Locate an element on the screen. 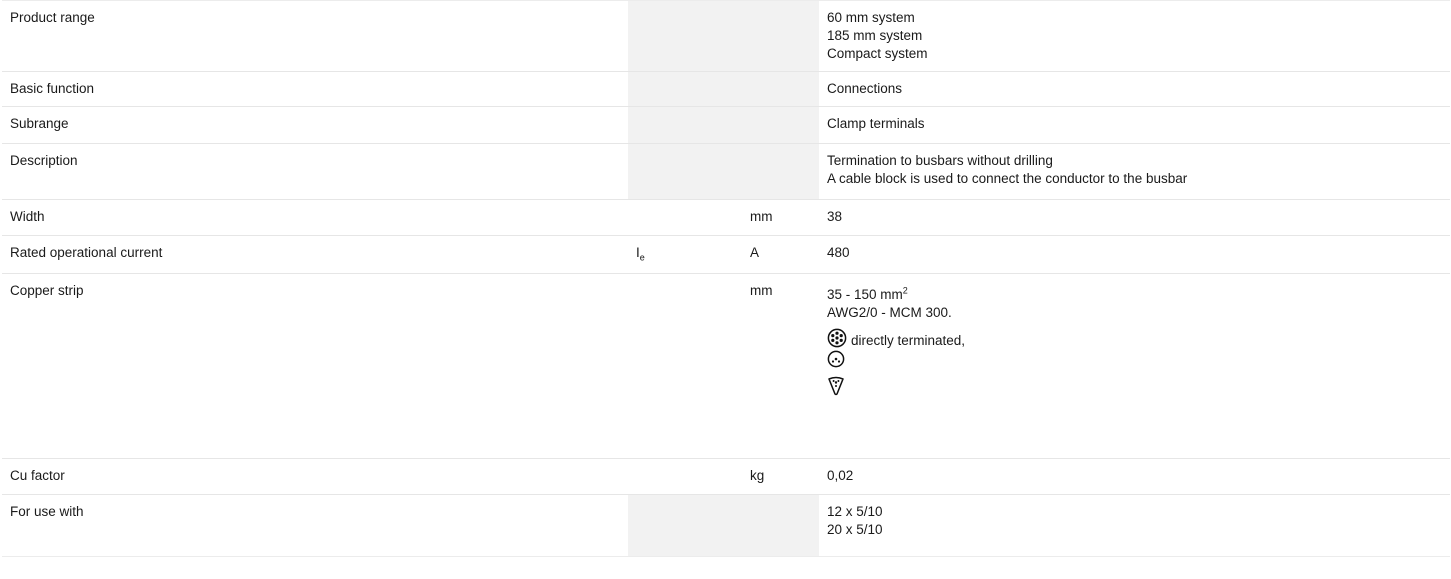  copper-range: 35 - 150 mm2 is located at coordinates (1134, 295).